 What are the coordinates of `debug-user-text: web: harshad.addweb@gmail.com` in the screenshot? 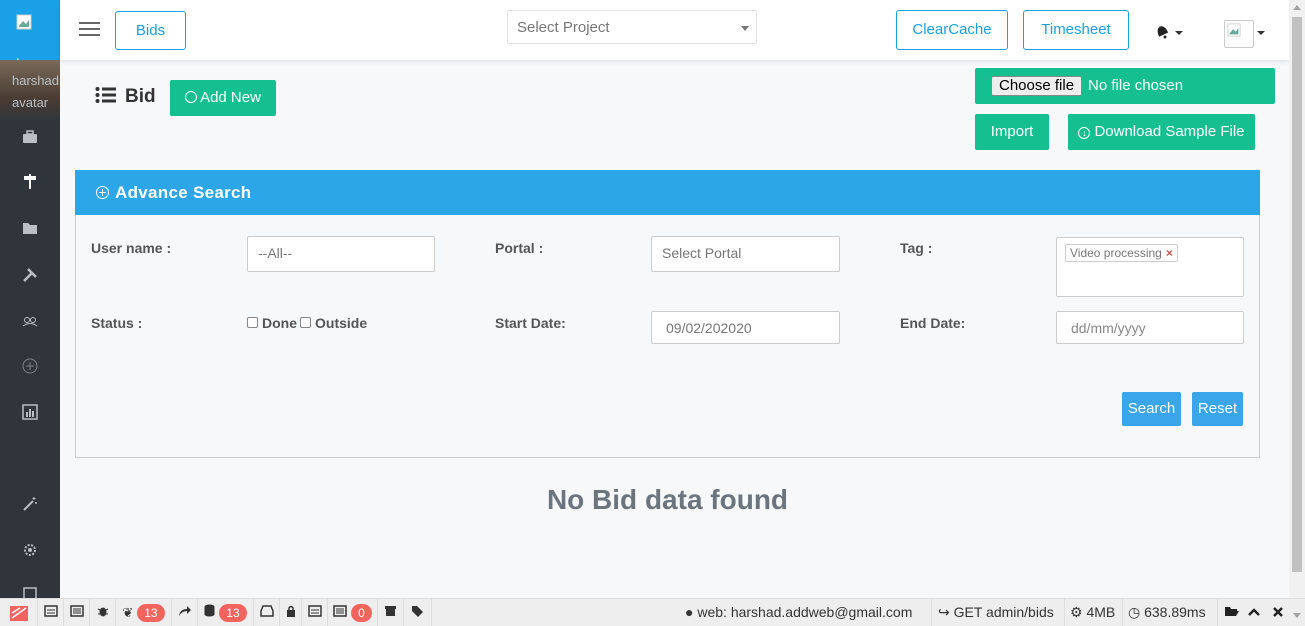 It's located at (805, 612).